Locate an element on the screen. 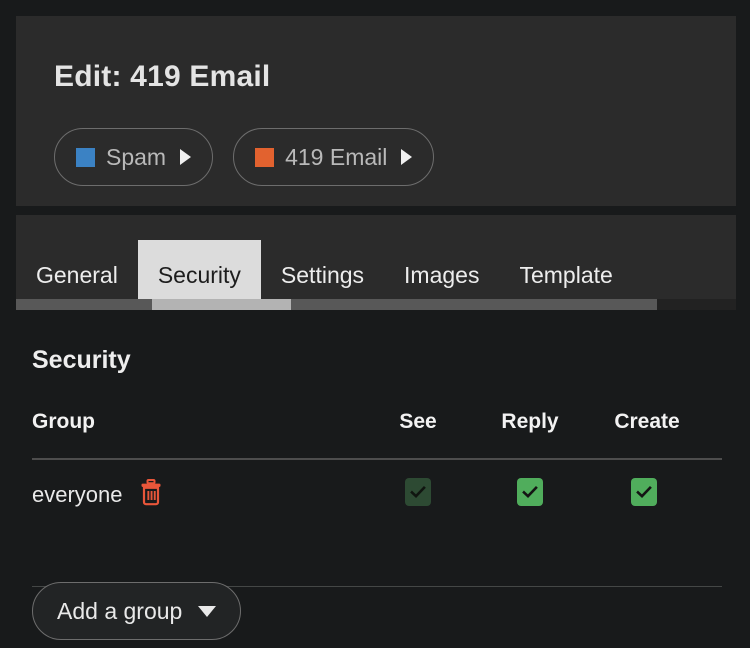 This screenshot has height=648, width=750. tab-scrollbar-thumb is located at coordinates (336, 304).